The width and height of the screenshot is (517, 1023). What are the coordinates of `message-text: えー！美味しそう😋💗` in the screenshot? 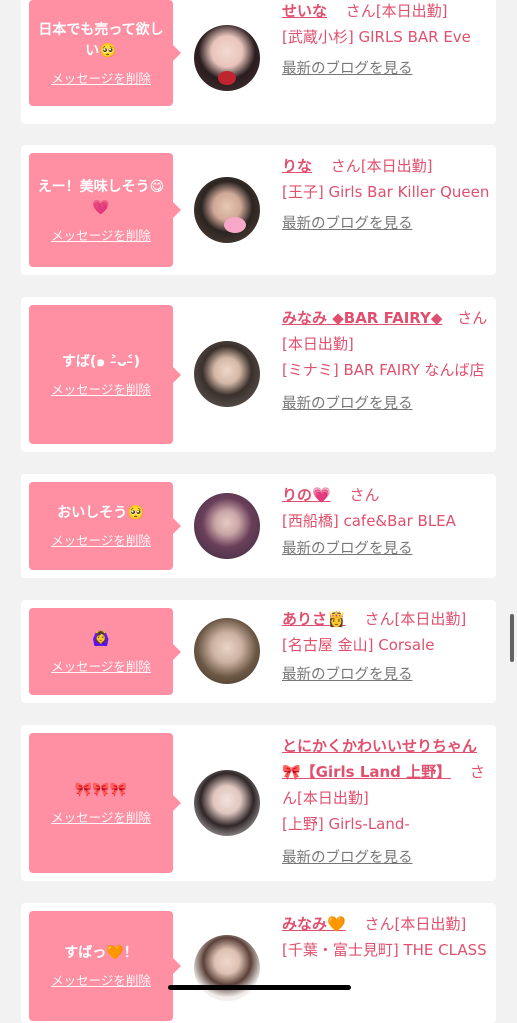 It's located at (101, 197).